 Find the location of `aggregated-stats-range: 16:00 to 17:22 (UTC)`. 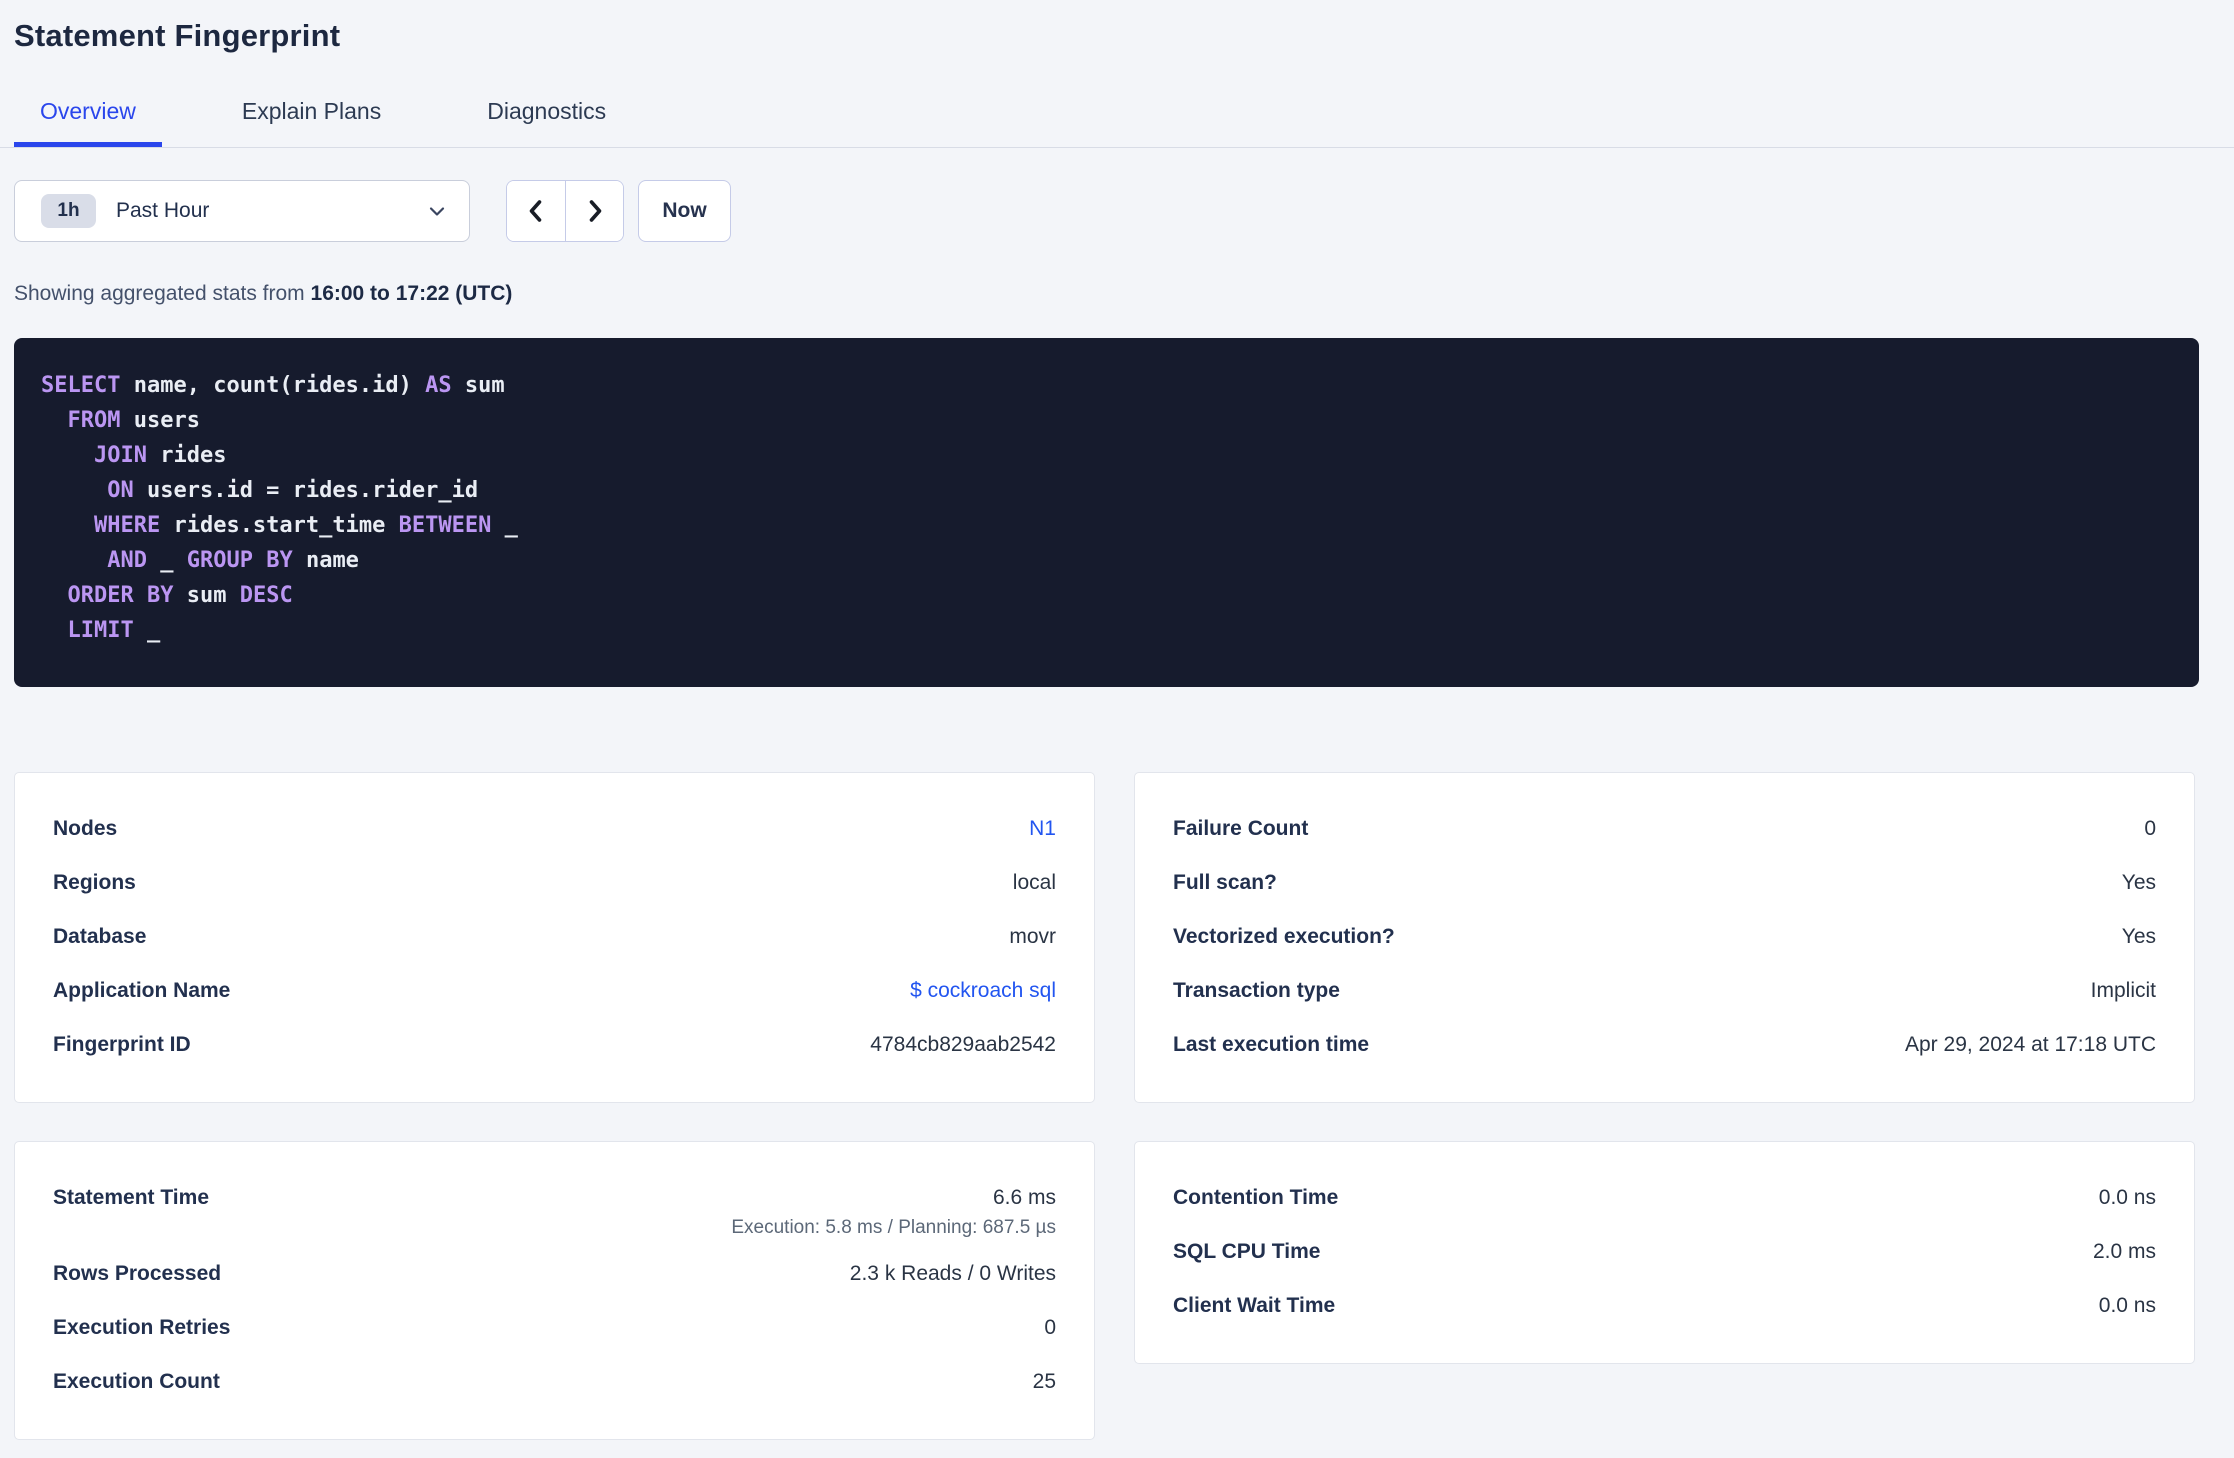

aggregated-stats-range: 16:00 to 17:22 (UTC) is located at coordinates (411, 293).